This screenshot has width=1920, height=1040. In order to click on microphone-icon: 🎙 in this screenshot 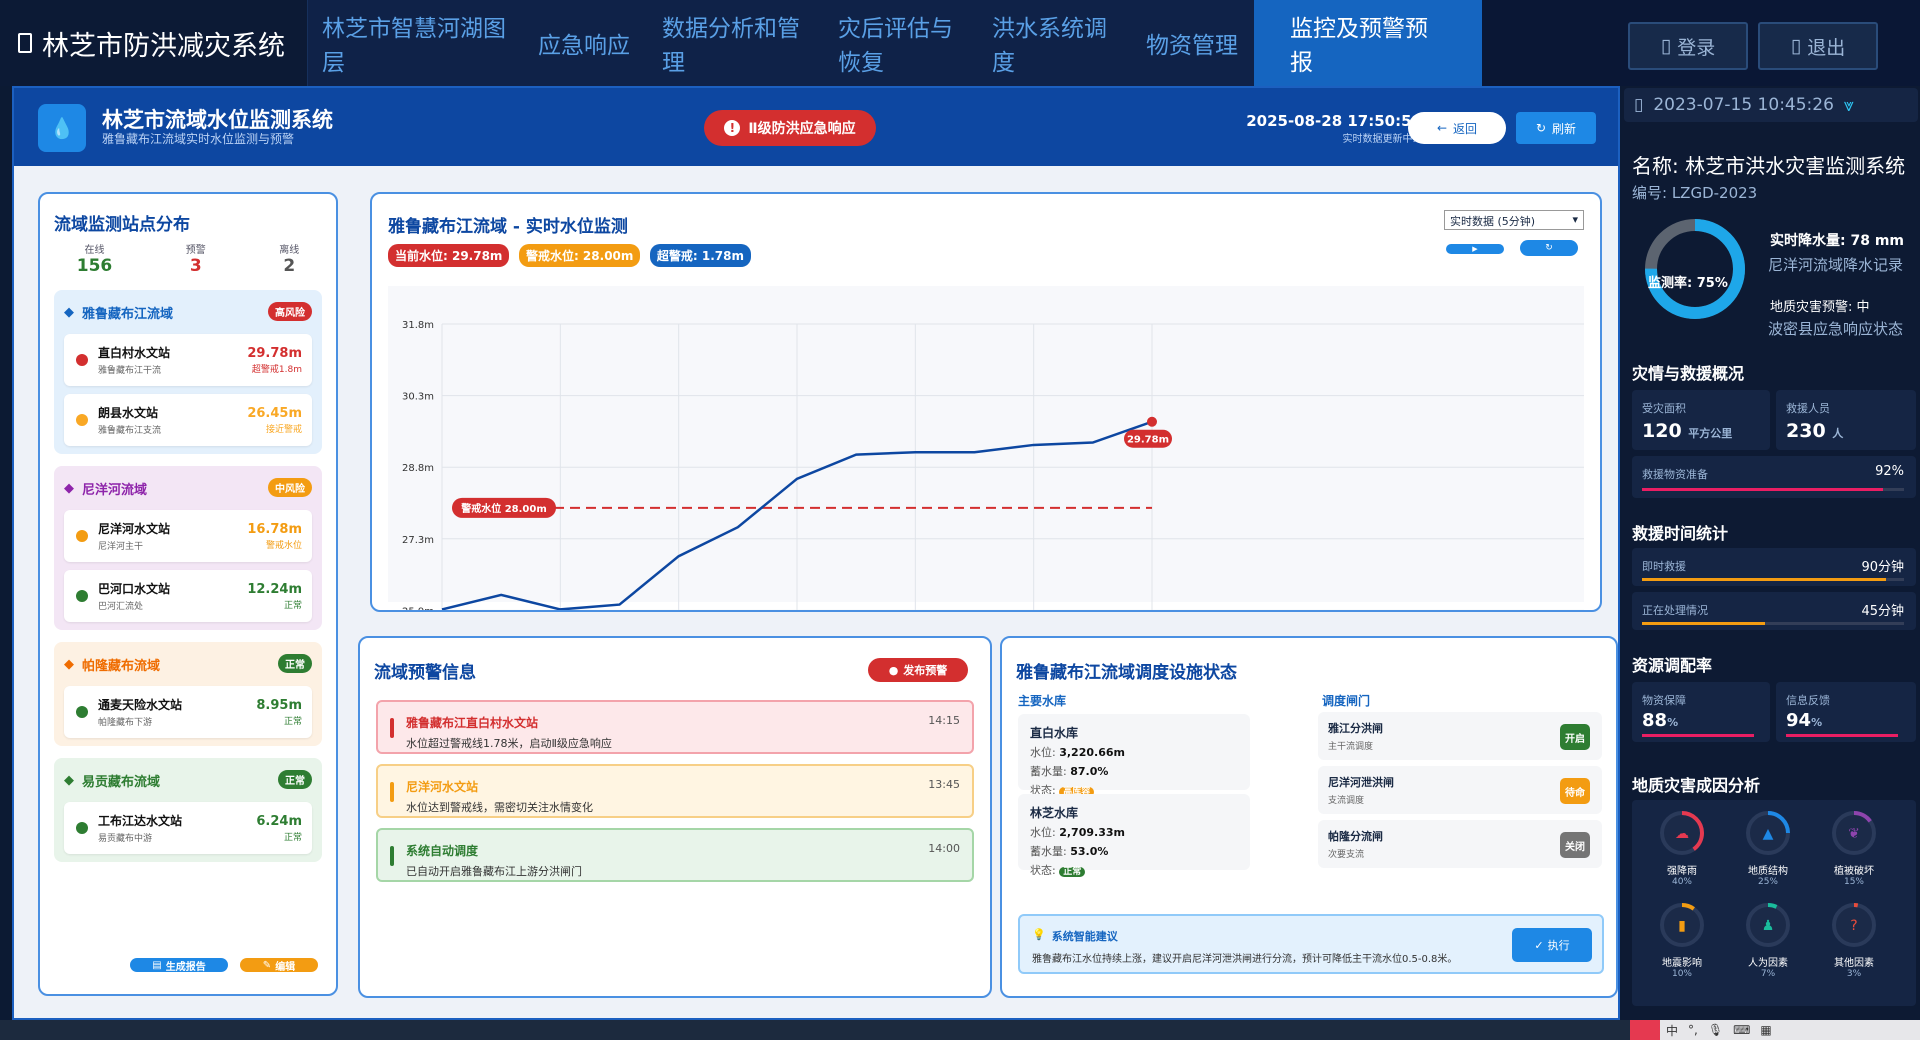, I will do `click(1715, 1030)`.